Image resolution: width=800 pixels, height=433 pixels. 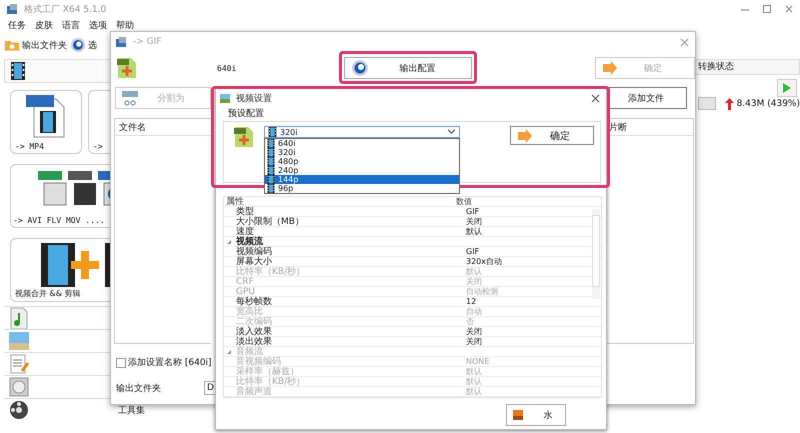 What do you see at coordinates (254, 331) in the screenshot?
I see `property-name: 淡入效果` at bounding box center [254, 331].